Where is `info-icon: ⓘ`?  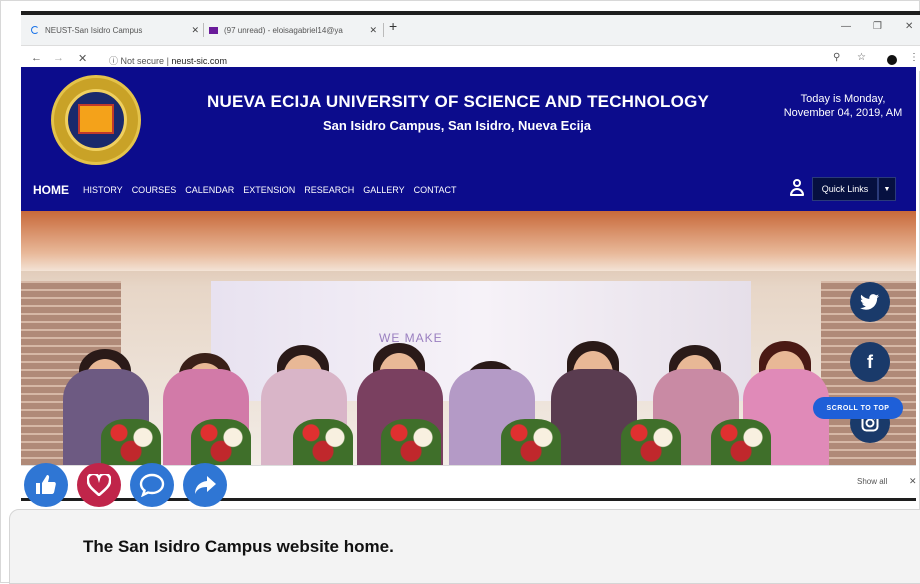 info-icon: ⓘ is located at coordinates (114, 61).